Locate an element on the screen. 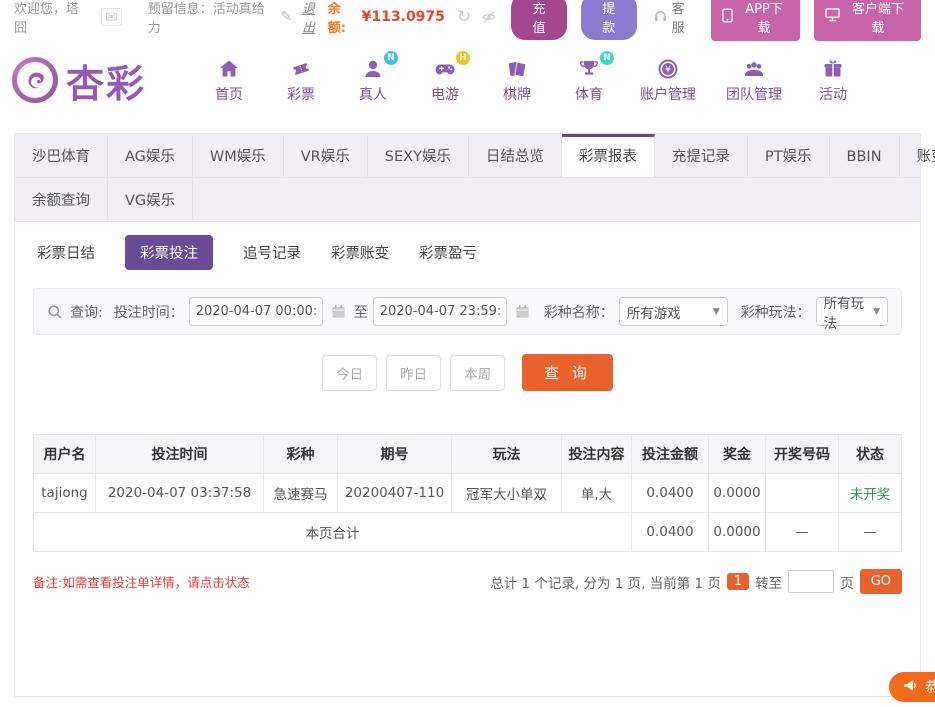 This screenshot has width=935, height=707. nav-label: 团队管理 is located at coordinates (754, 94).